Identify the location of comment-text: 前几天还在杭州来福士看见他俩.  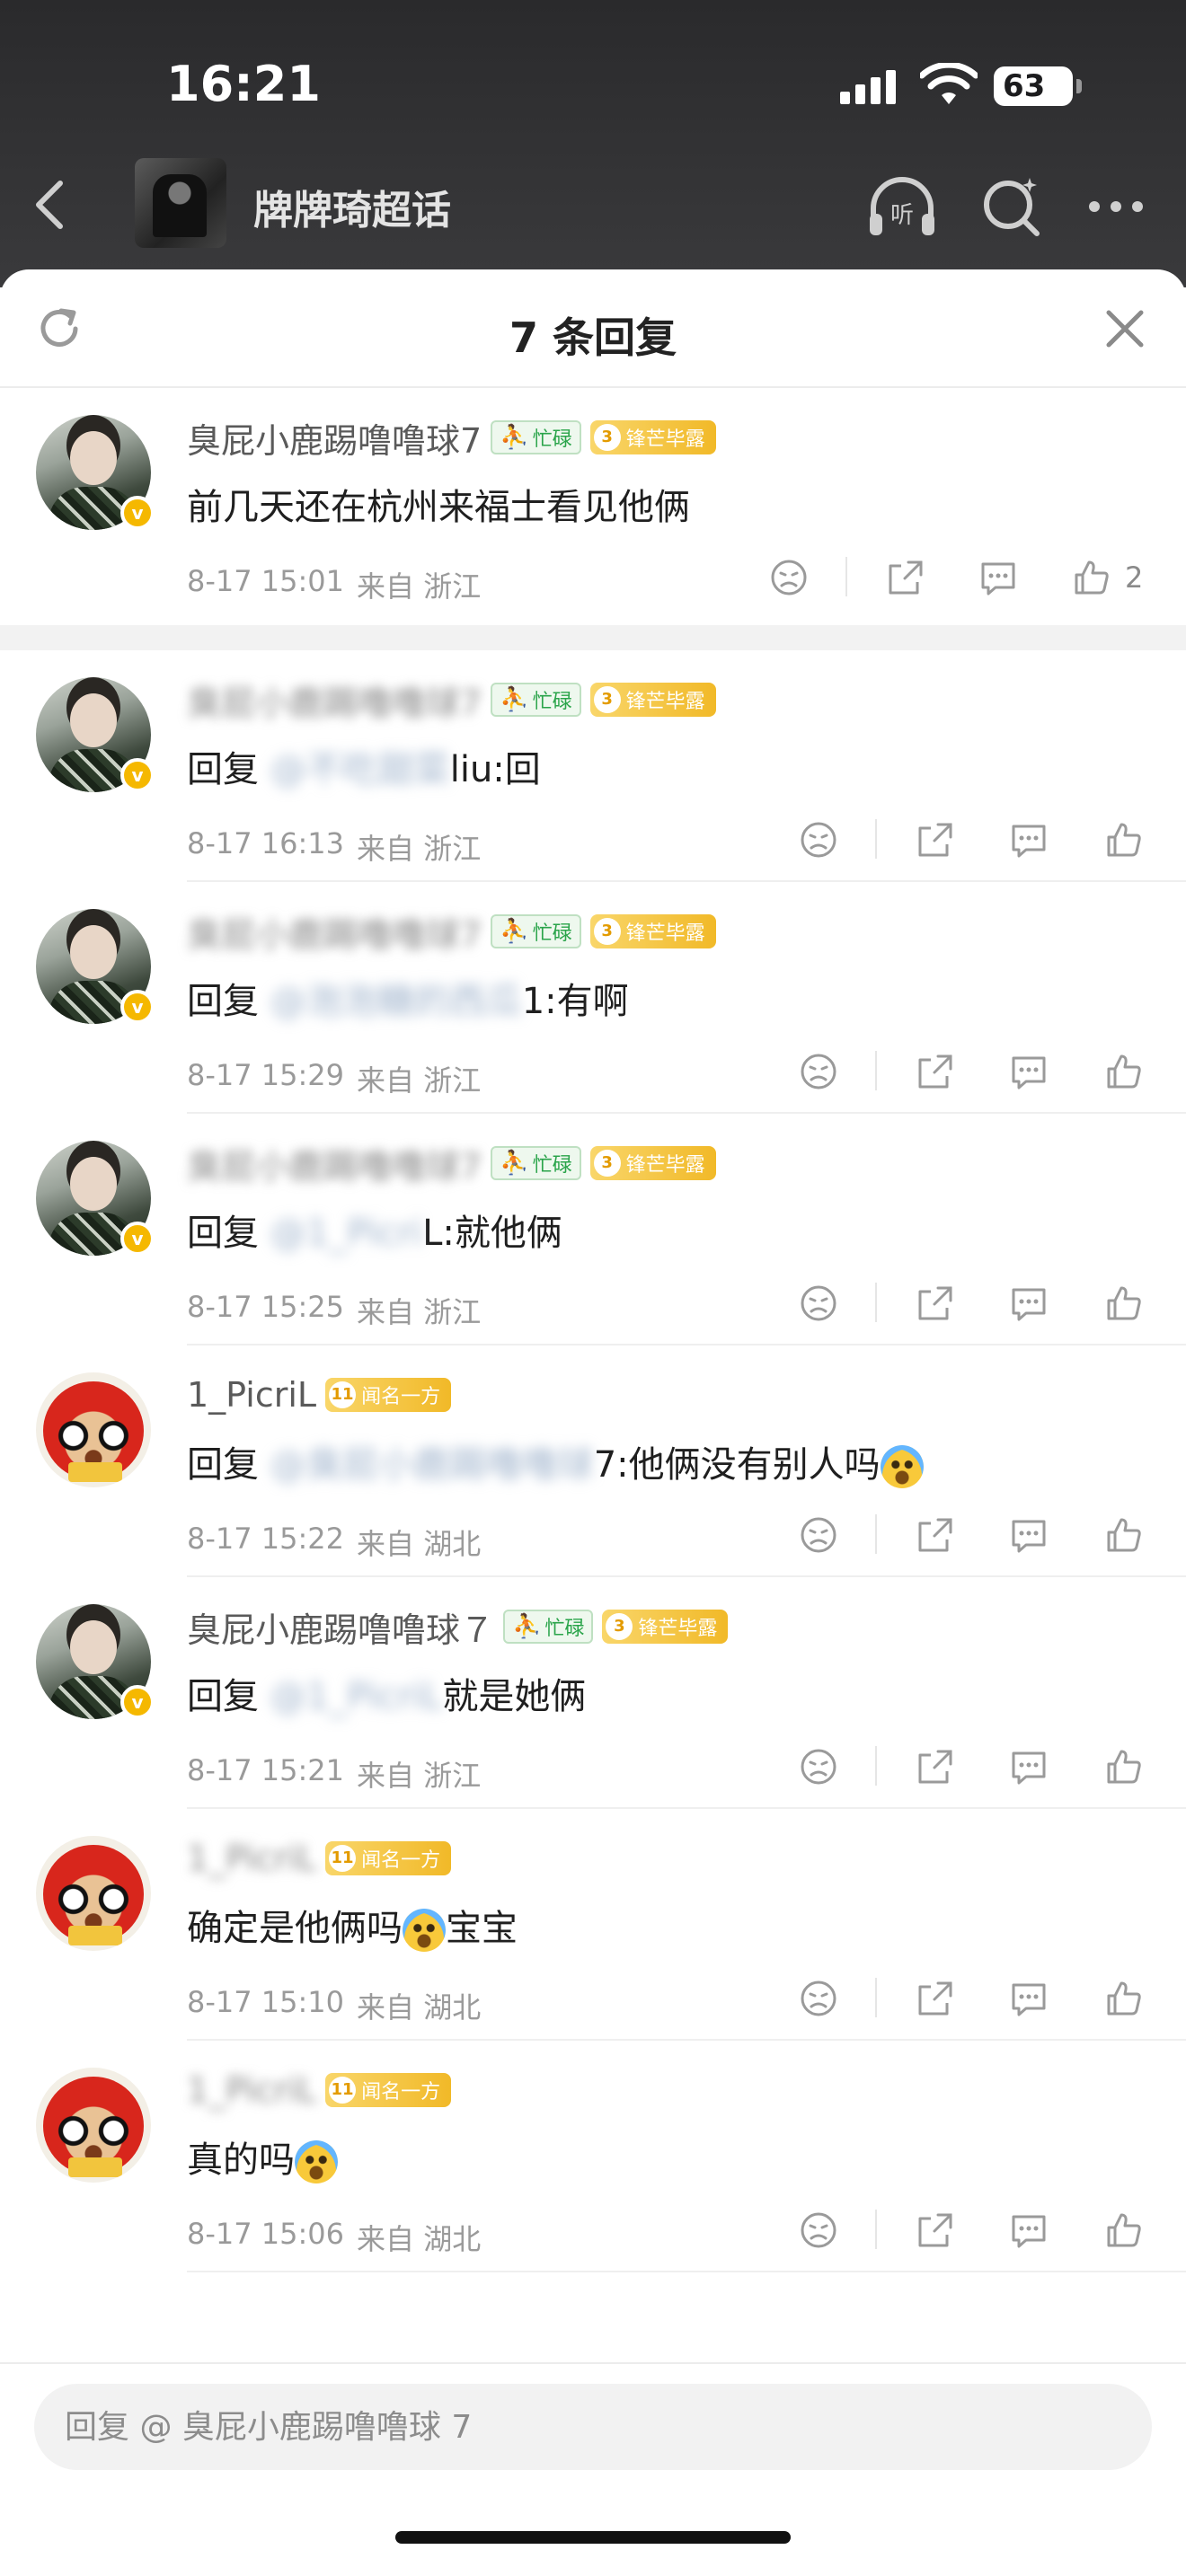
(438, 504).